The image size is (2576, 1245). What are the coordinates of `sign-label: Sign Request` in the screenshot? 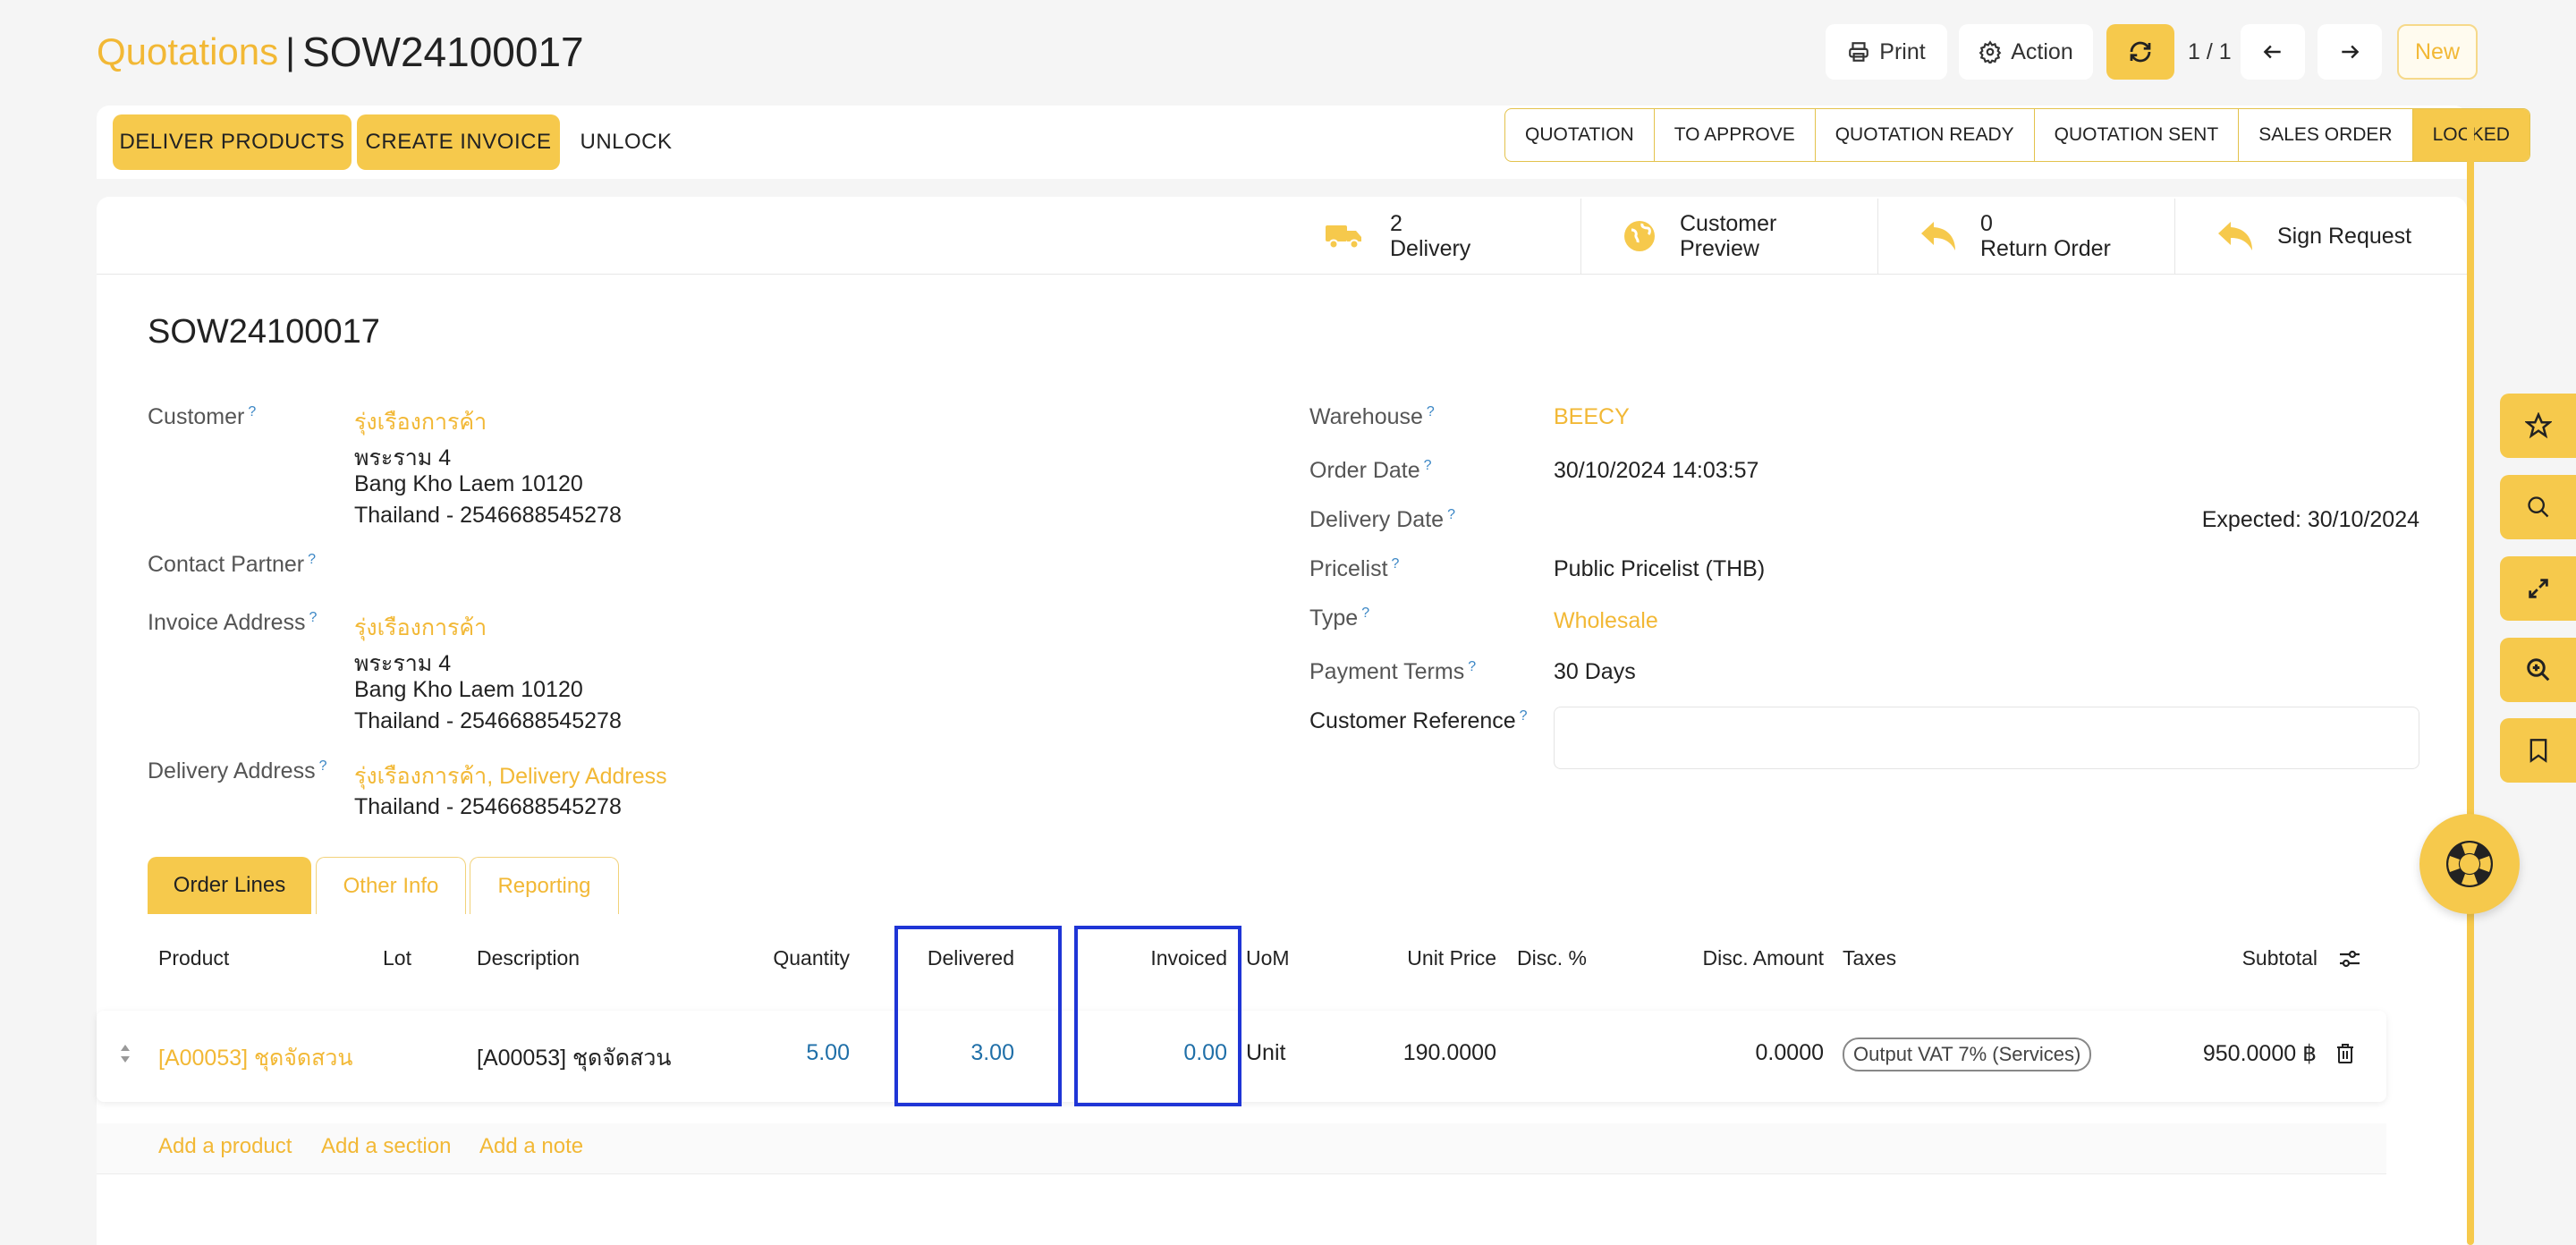 It's located at (2344, 236).